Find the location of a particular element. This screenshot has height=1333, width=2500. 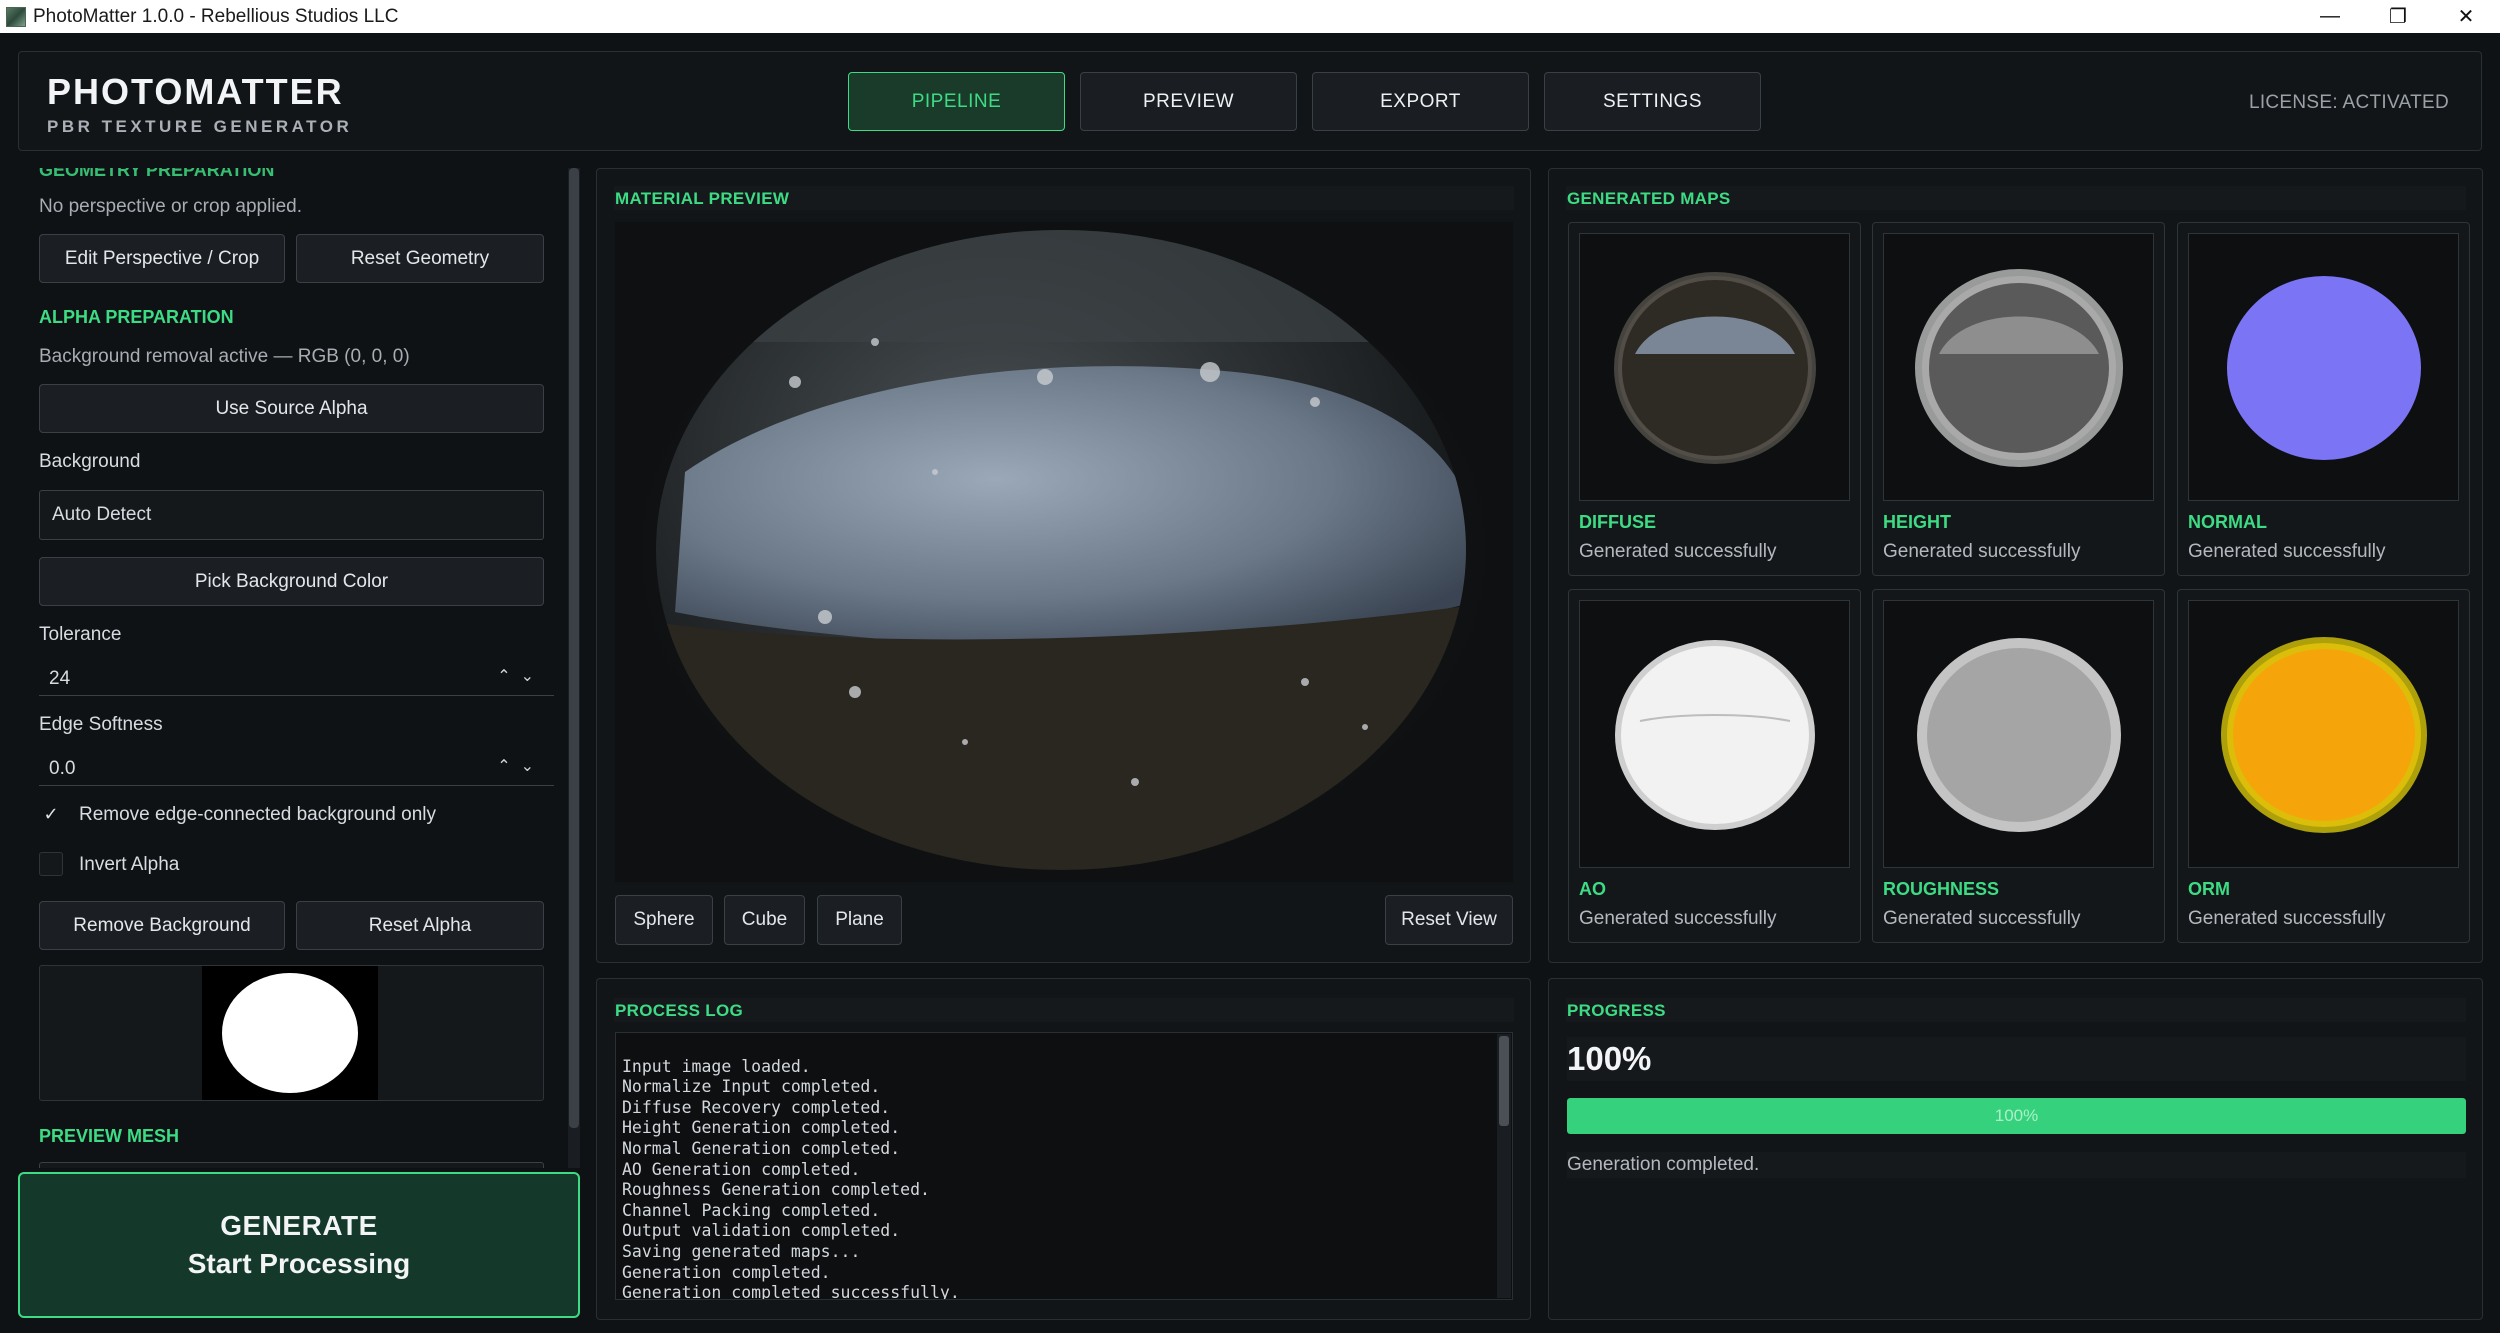

map-name: AO is located at coordinates (1592, 889).